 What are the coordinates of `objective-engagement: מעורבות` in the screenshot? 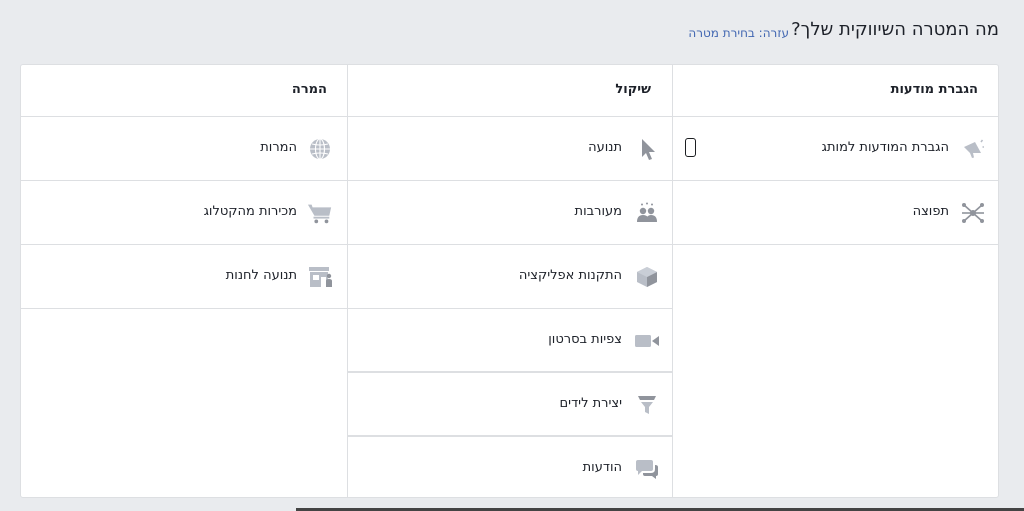 It's located at (510, 213).